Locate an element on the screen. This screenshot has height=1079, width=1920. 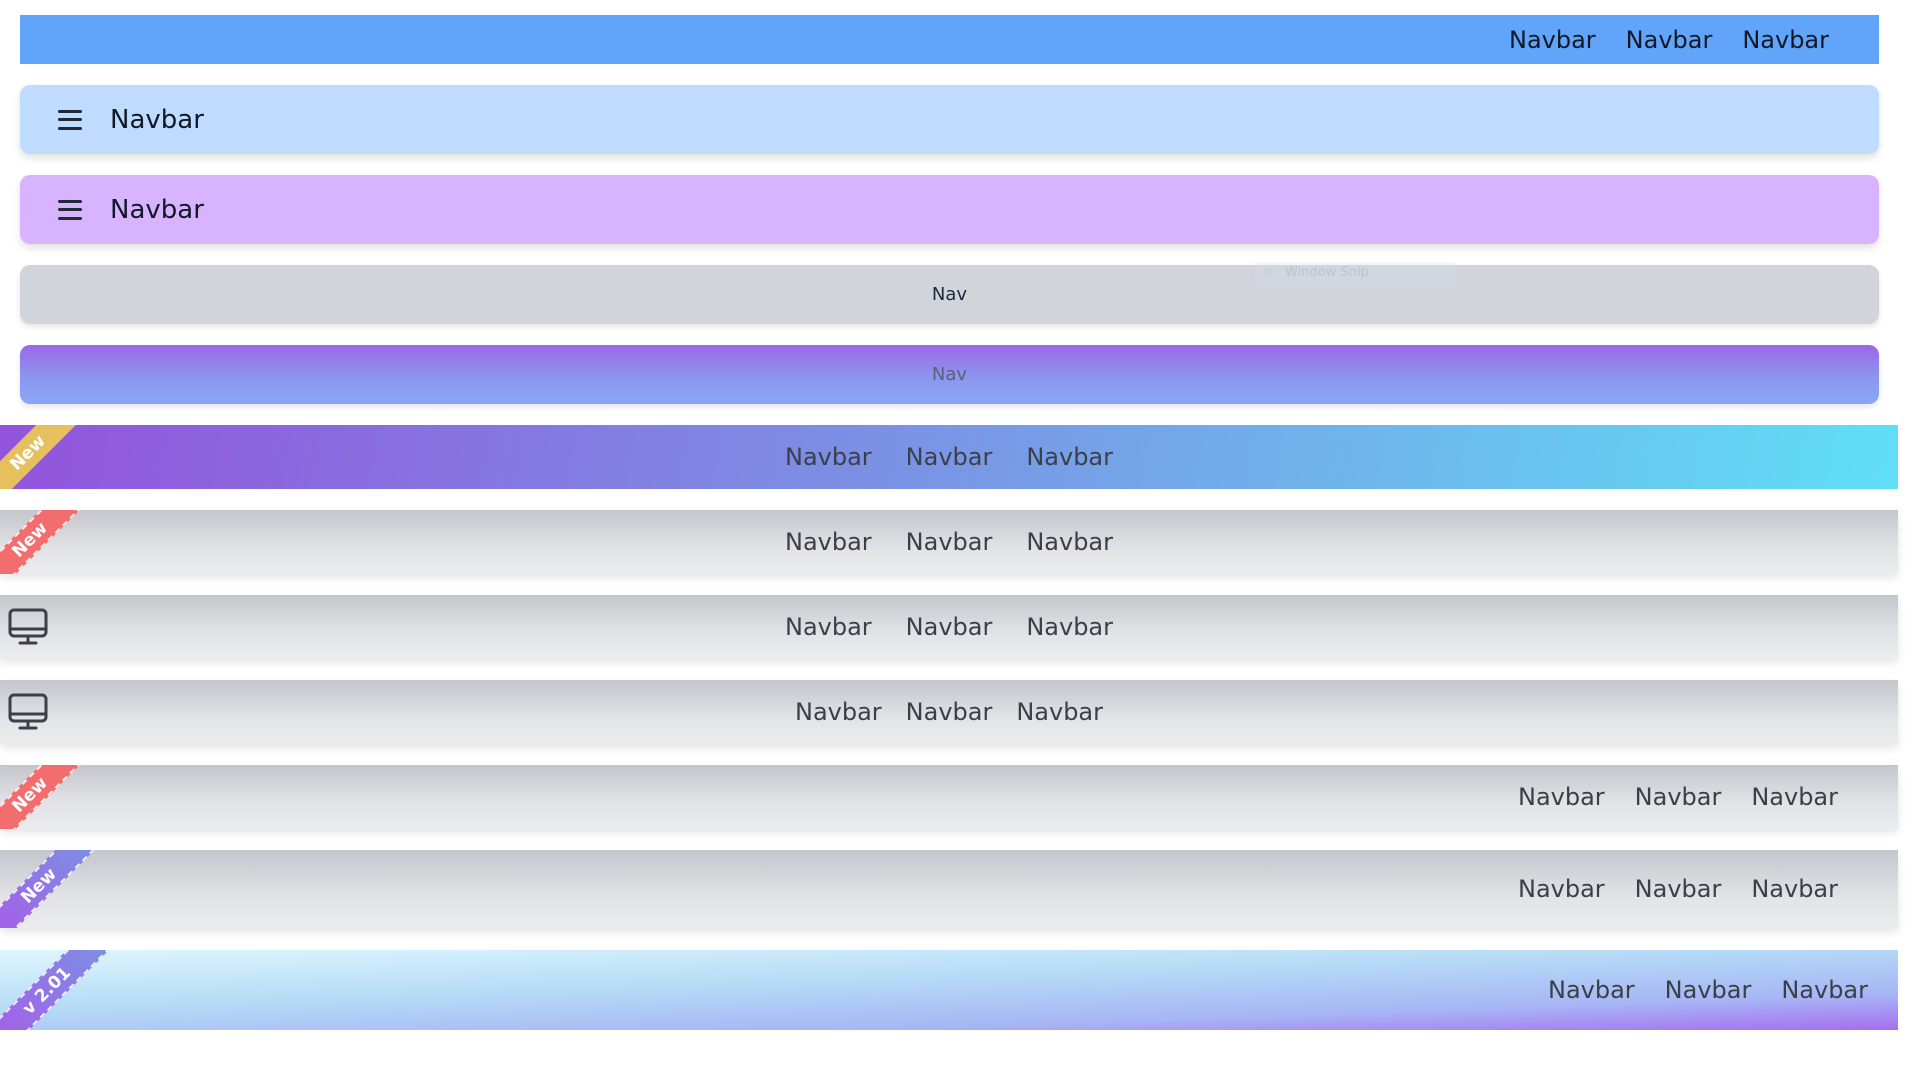
window-snip-overlay: Window Snip is located at coordinates (1355, 272).